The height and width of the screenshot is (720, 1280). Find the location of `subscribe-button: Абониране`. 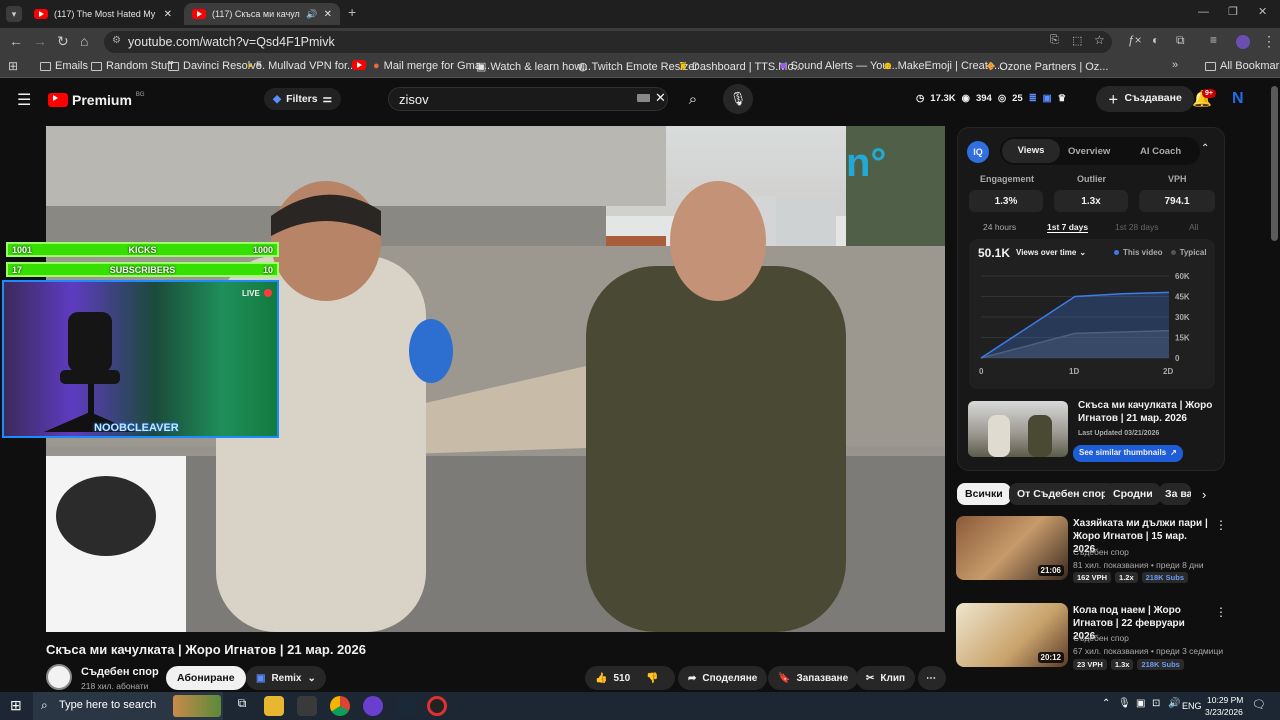

subscribe-button: Абониране is located at coordinates (206, 678).